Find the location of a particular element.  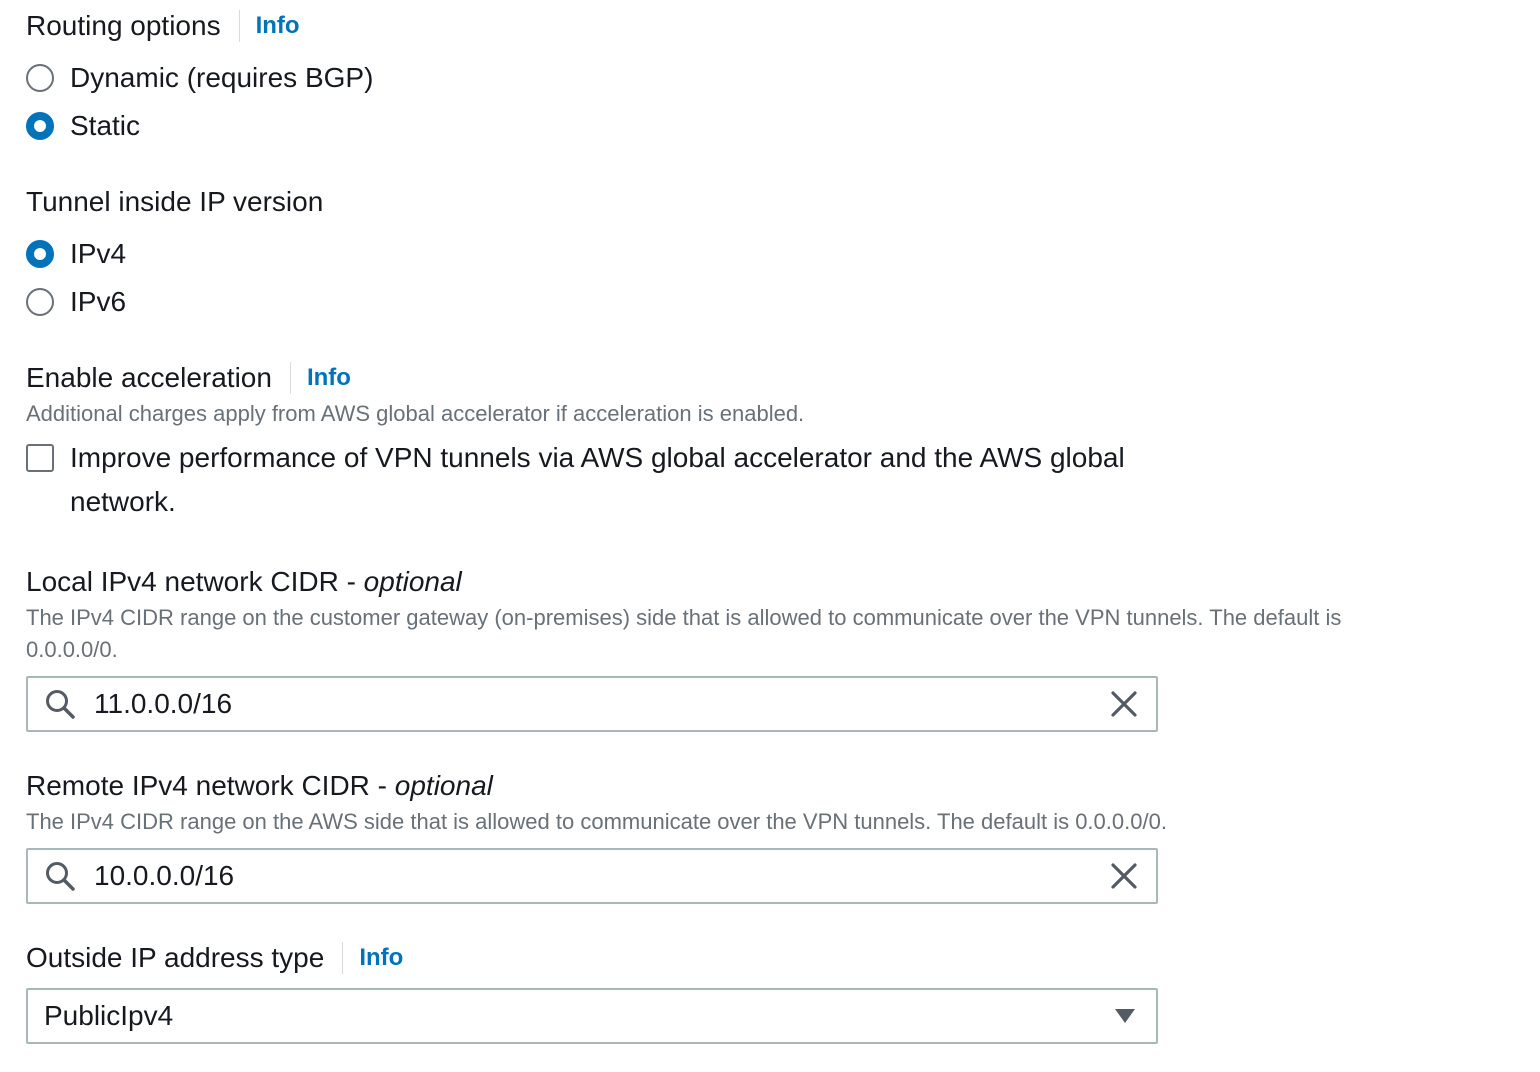

remote-cidr-label: Remote IPv4 network CIDR - optional is located at coordinates (259, 786).